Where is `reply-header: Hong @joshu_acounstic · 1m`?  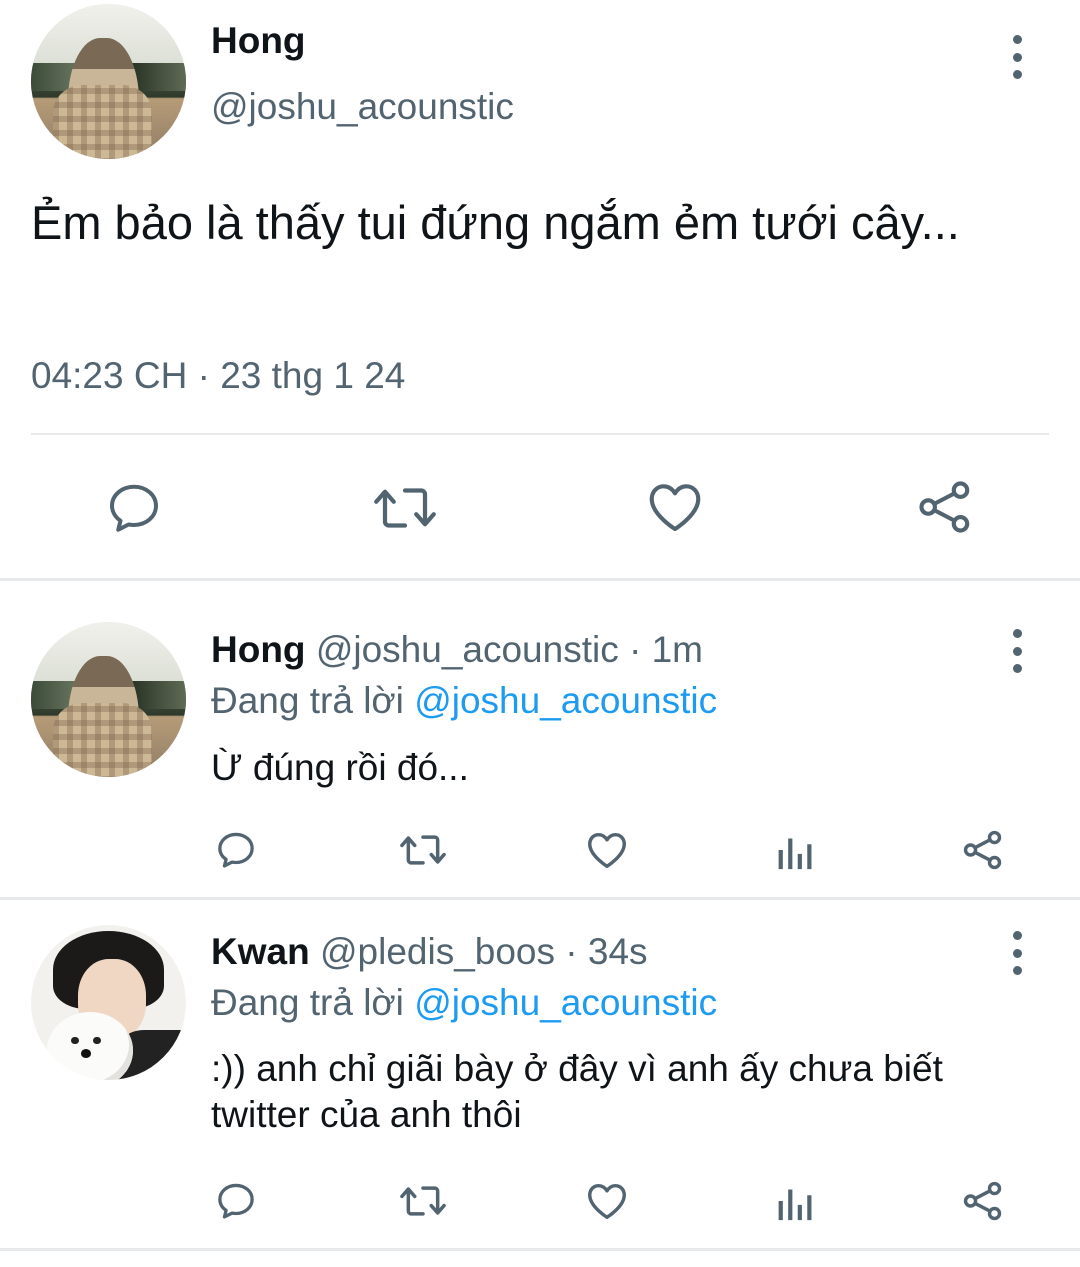
reply-header: Hong @joshu_acounstic · 1m is located at coordinates (457, 650).